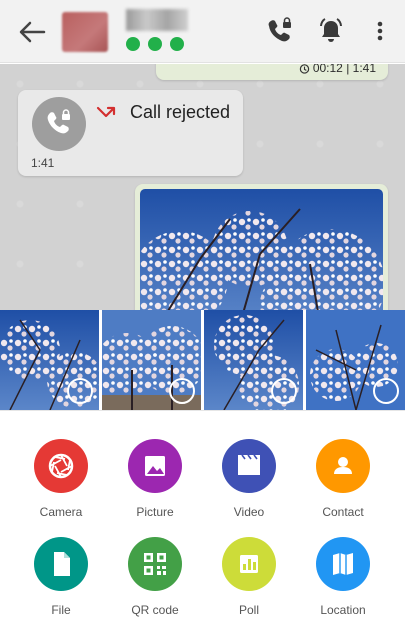  I want to click on attach-label: Camera, so click(61, 512).